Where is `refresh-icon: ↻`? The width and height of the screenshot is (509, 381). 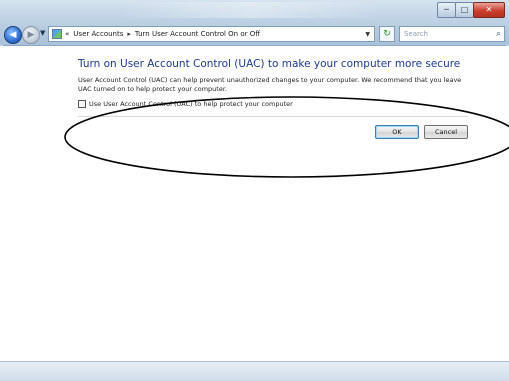 refresh-icon: ↻ is located at coordinates (387, 33).